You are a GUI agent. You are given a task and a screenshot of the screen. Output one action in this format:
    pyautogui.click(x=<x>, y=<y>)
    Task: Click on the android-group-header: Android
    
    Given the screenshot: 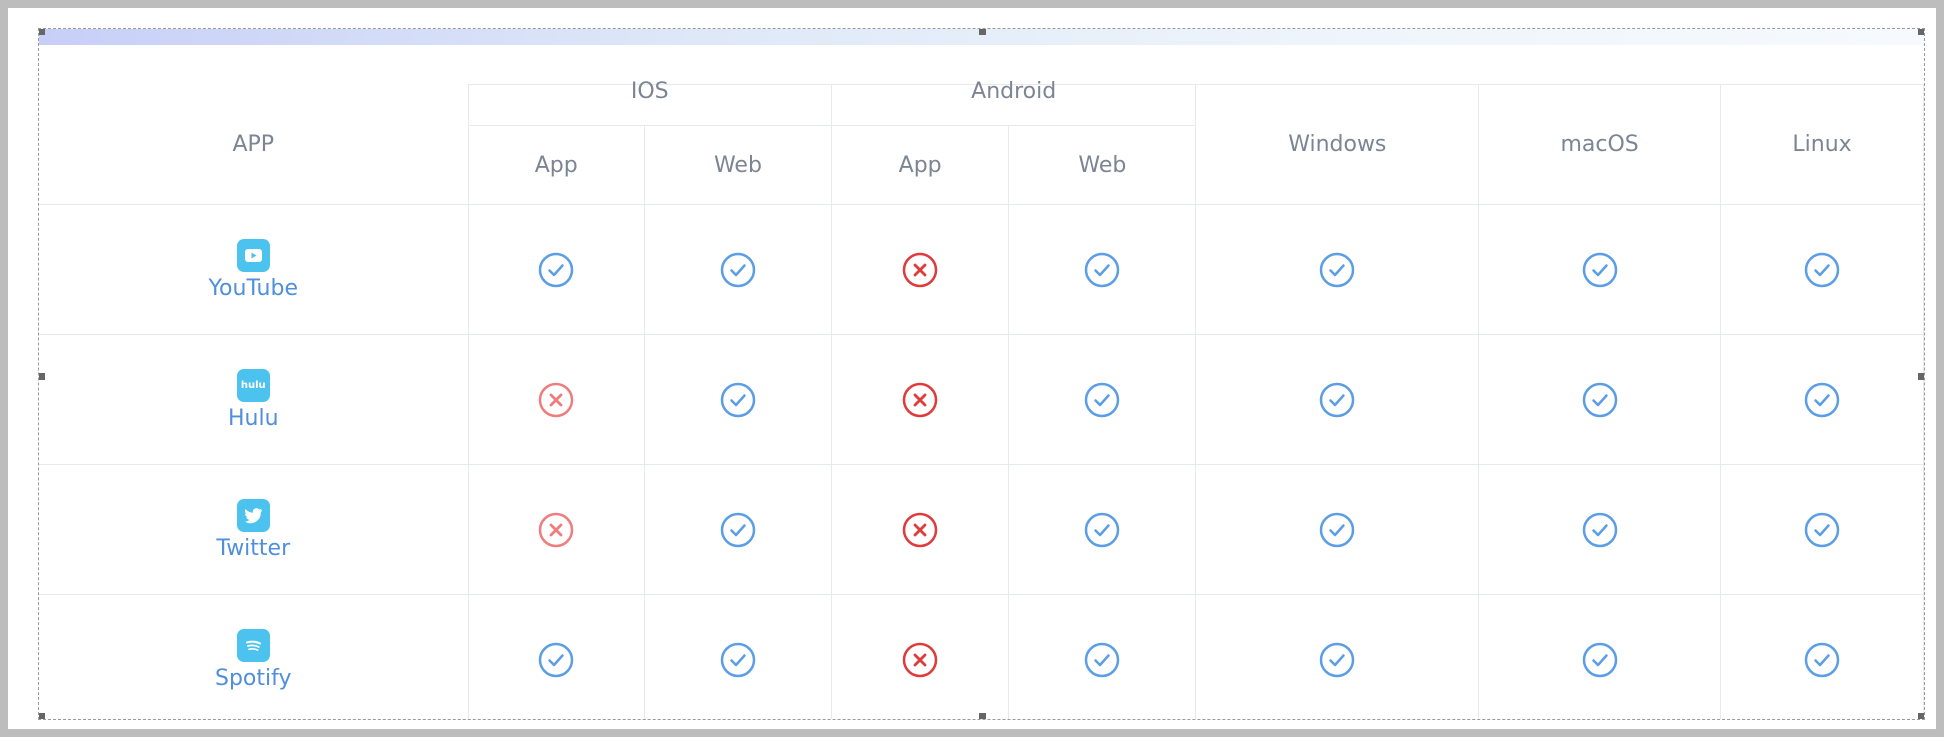 What is the action you would take?
    pyautogui.click(x=1013, y=102)
    